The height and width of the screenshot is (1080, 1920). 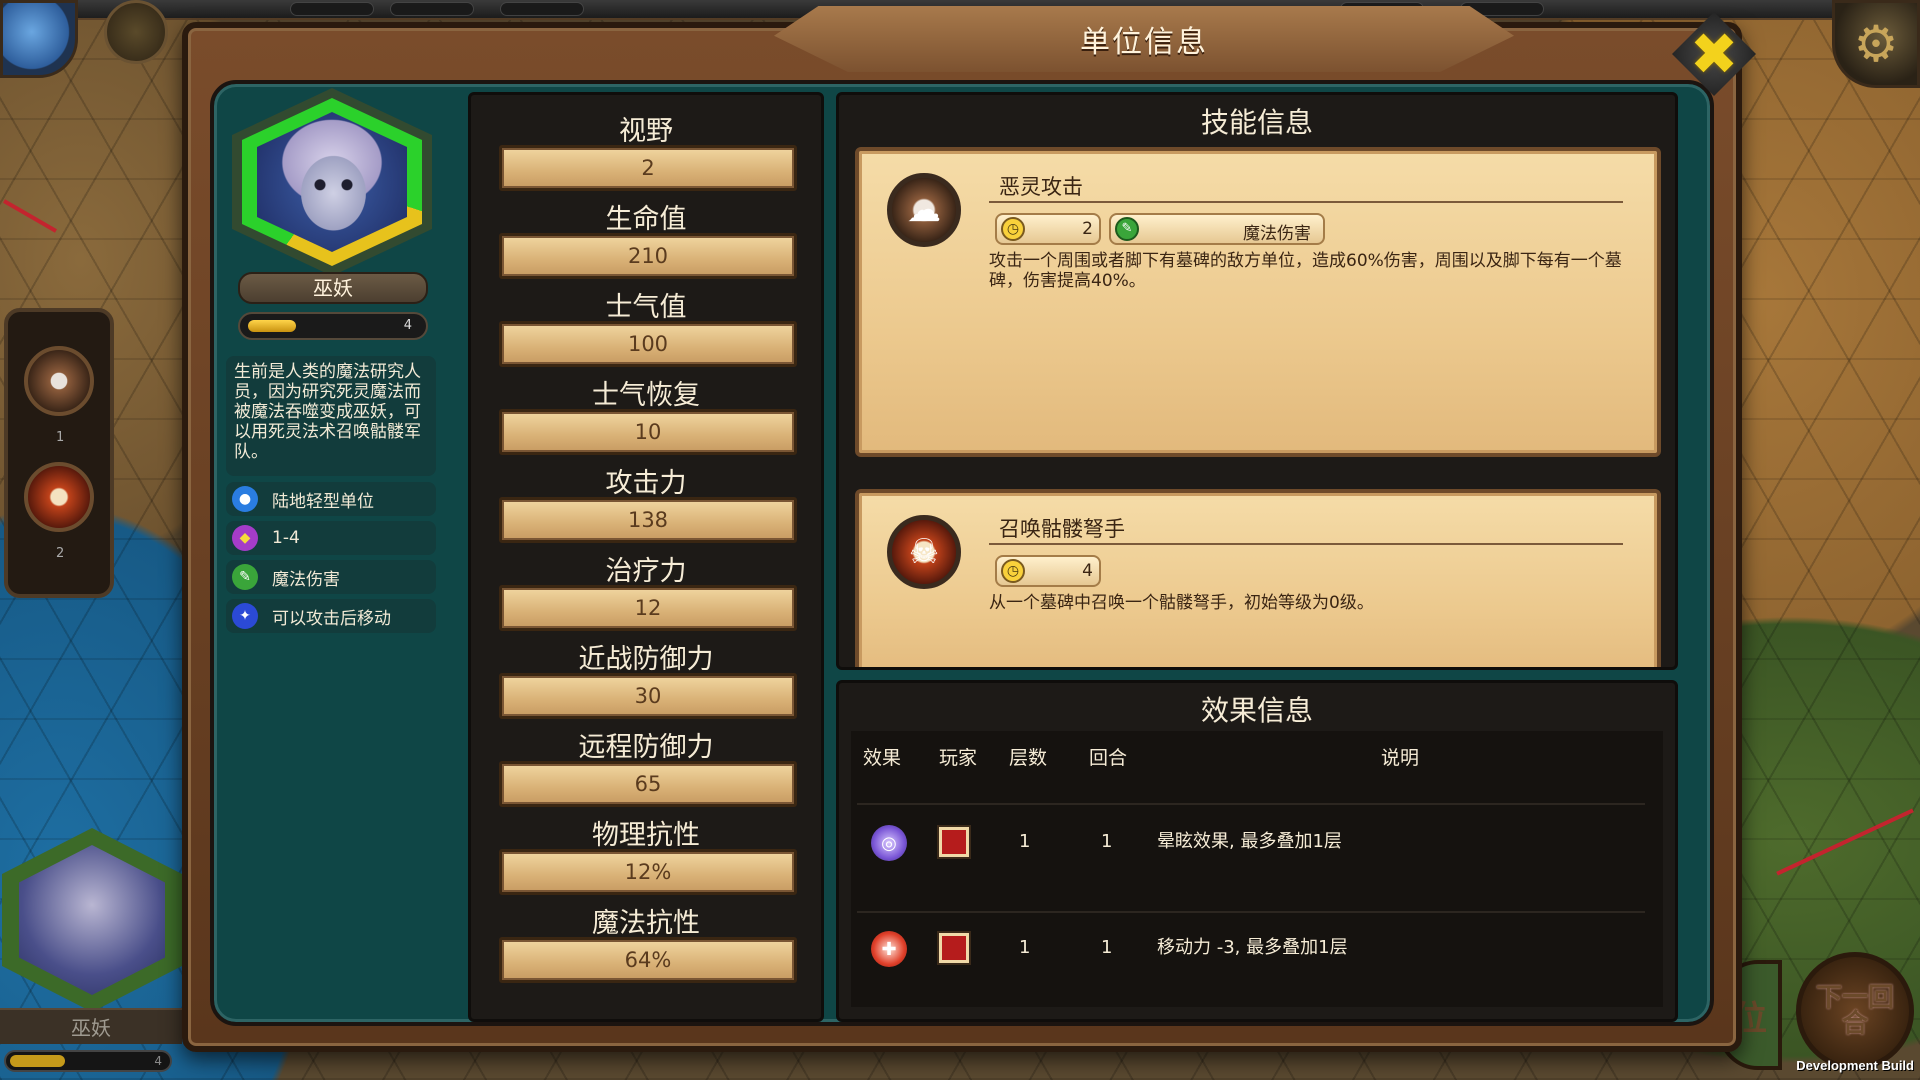 What do you see at coordinates (646, 847) in the screenshot?
I see `stat-physical-resist: 物理抗性 12%` at bounding box center [646, 847].